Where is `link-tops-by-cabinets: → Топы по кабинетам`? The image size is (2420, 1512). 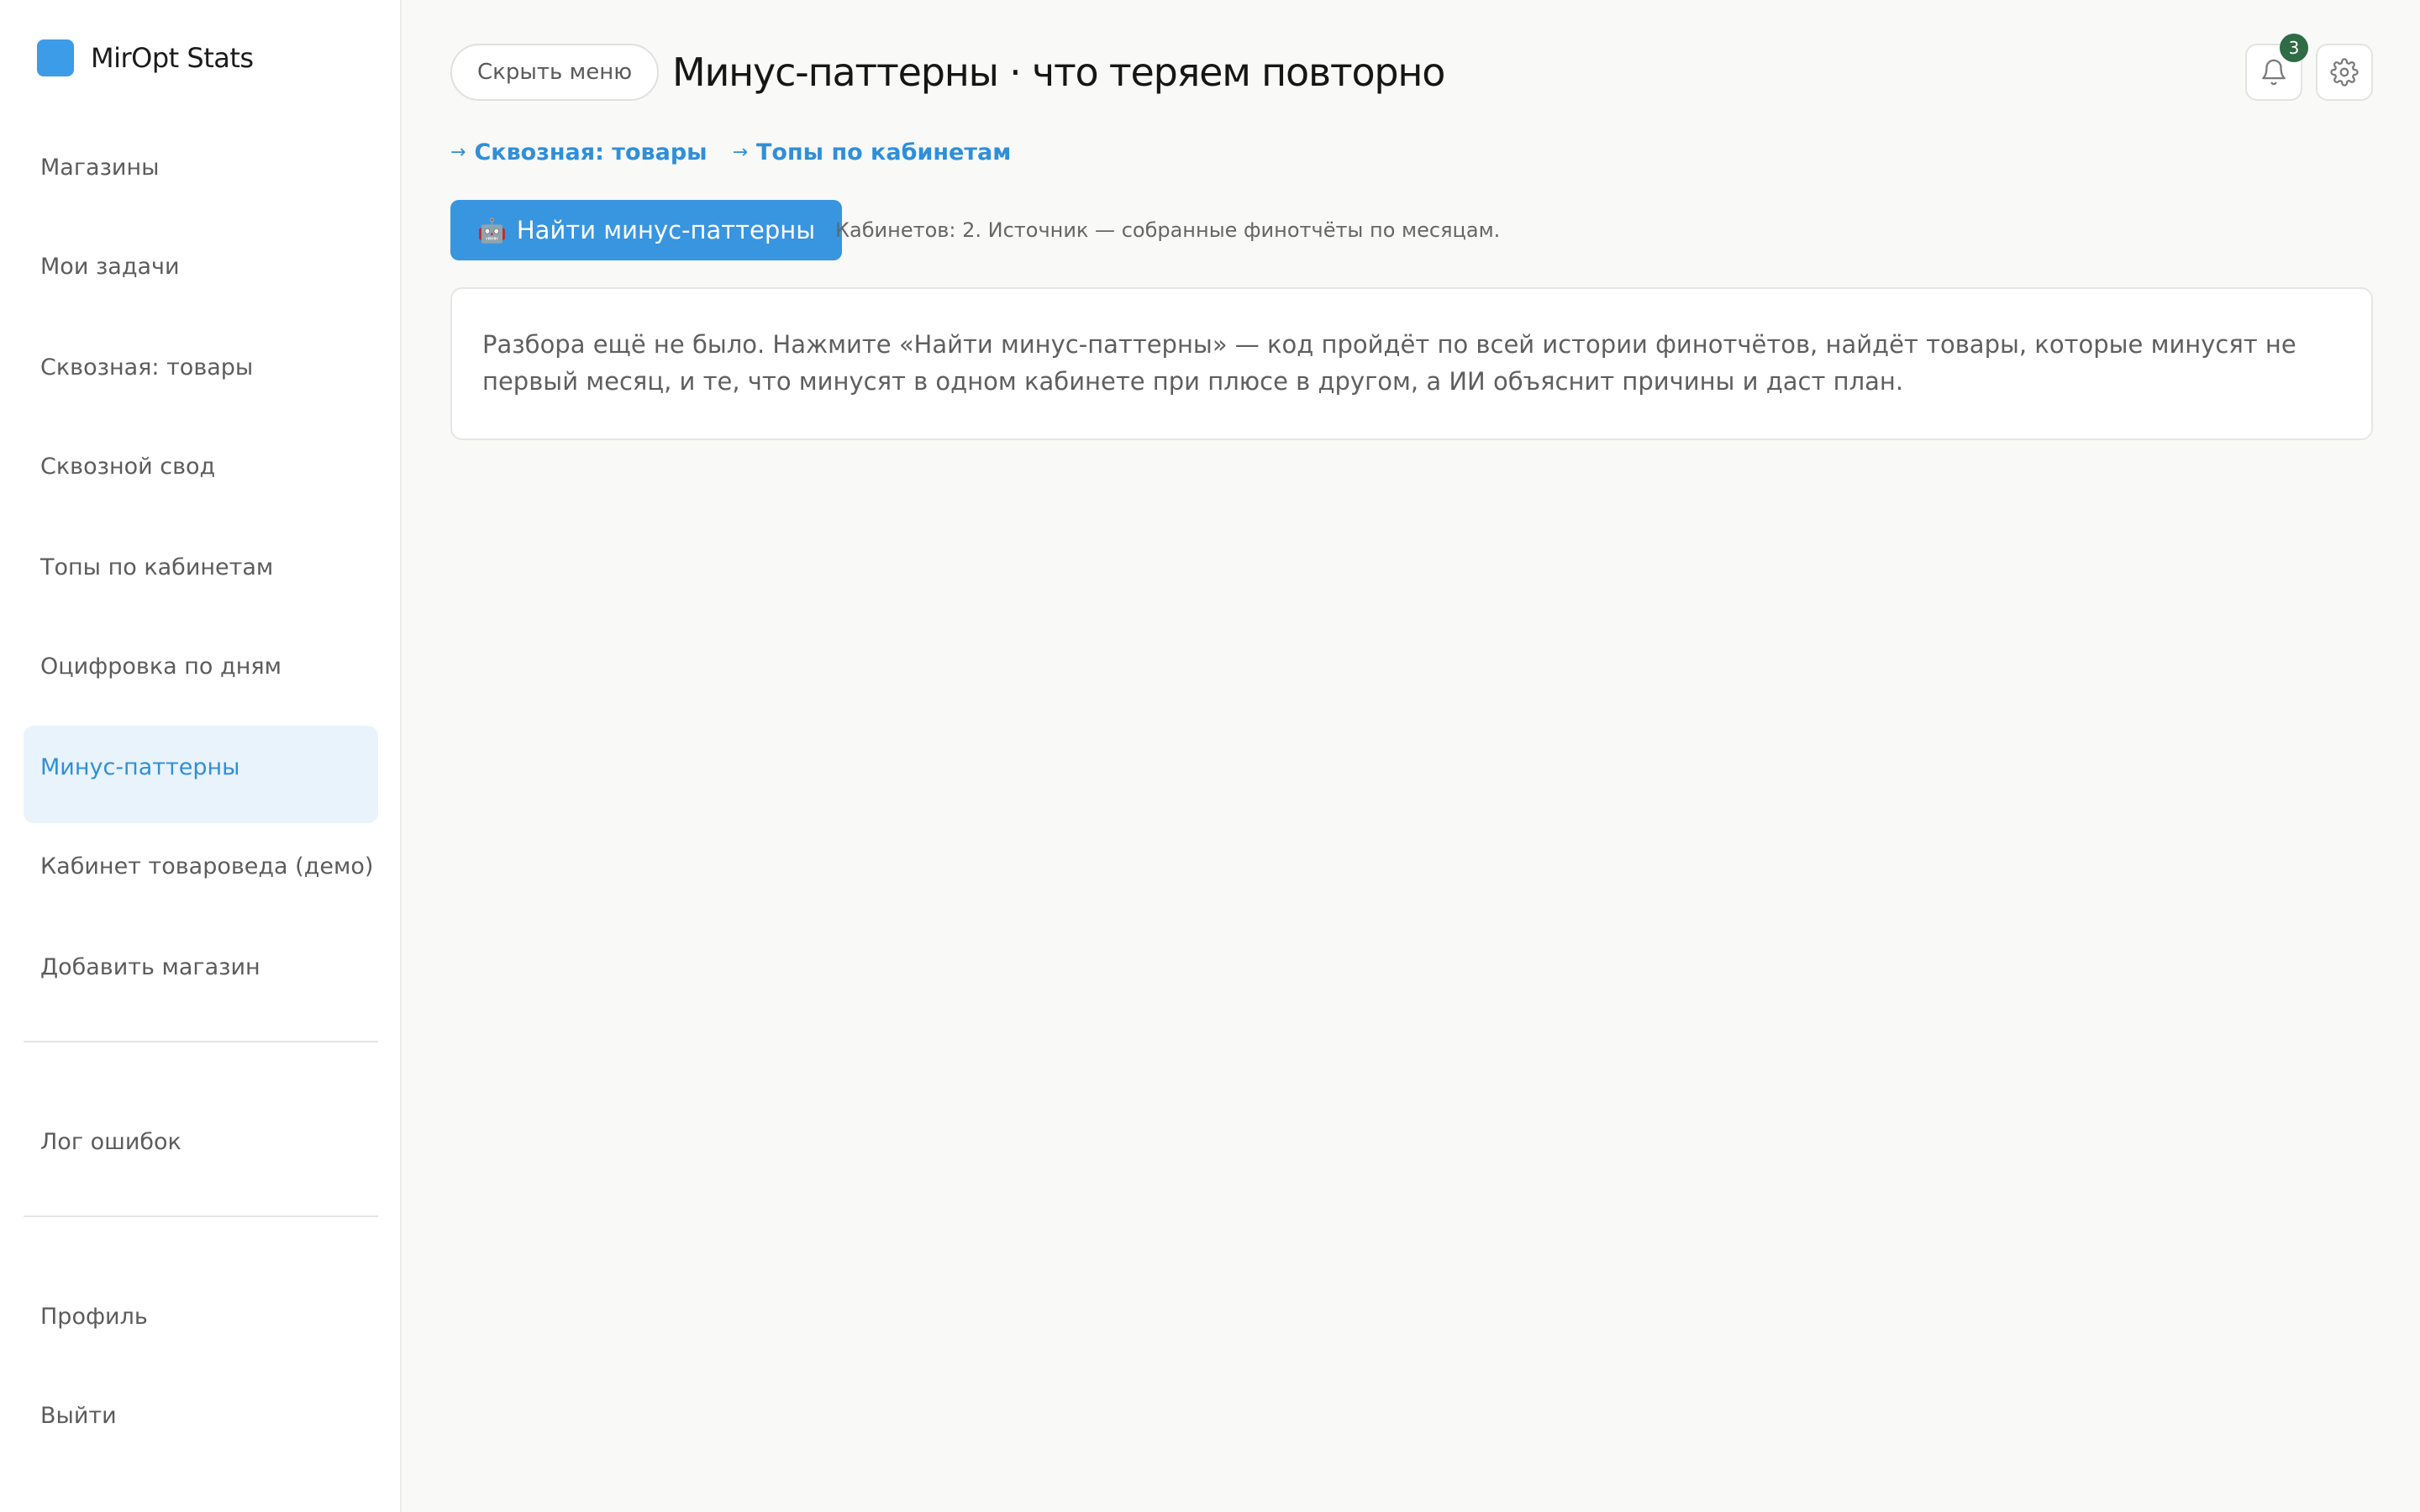
link-tops-by-cabinets: → Топы по кабинетам is located at coordinates (872, 152).